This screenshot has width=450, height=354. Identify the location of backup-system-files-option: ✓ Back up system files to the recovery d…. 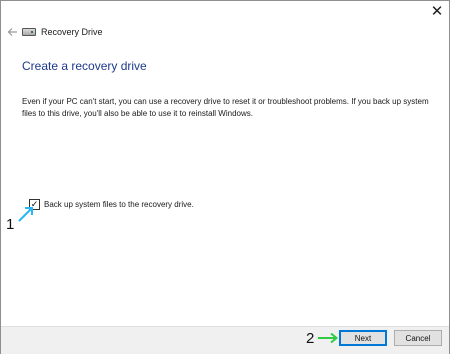
(111, 204).